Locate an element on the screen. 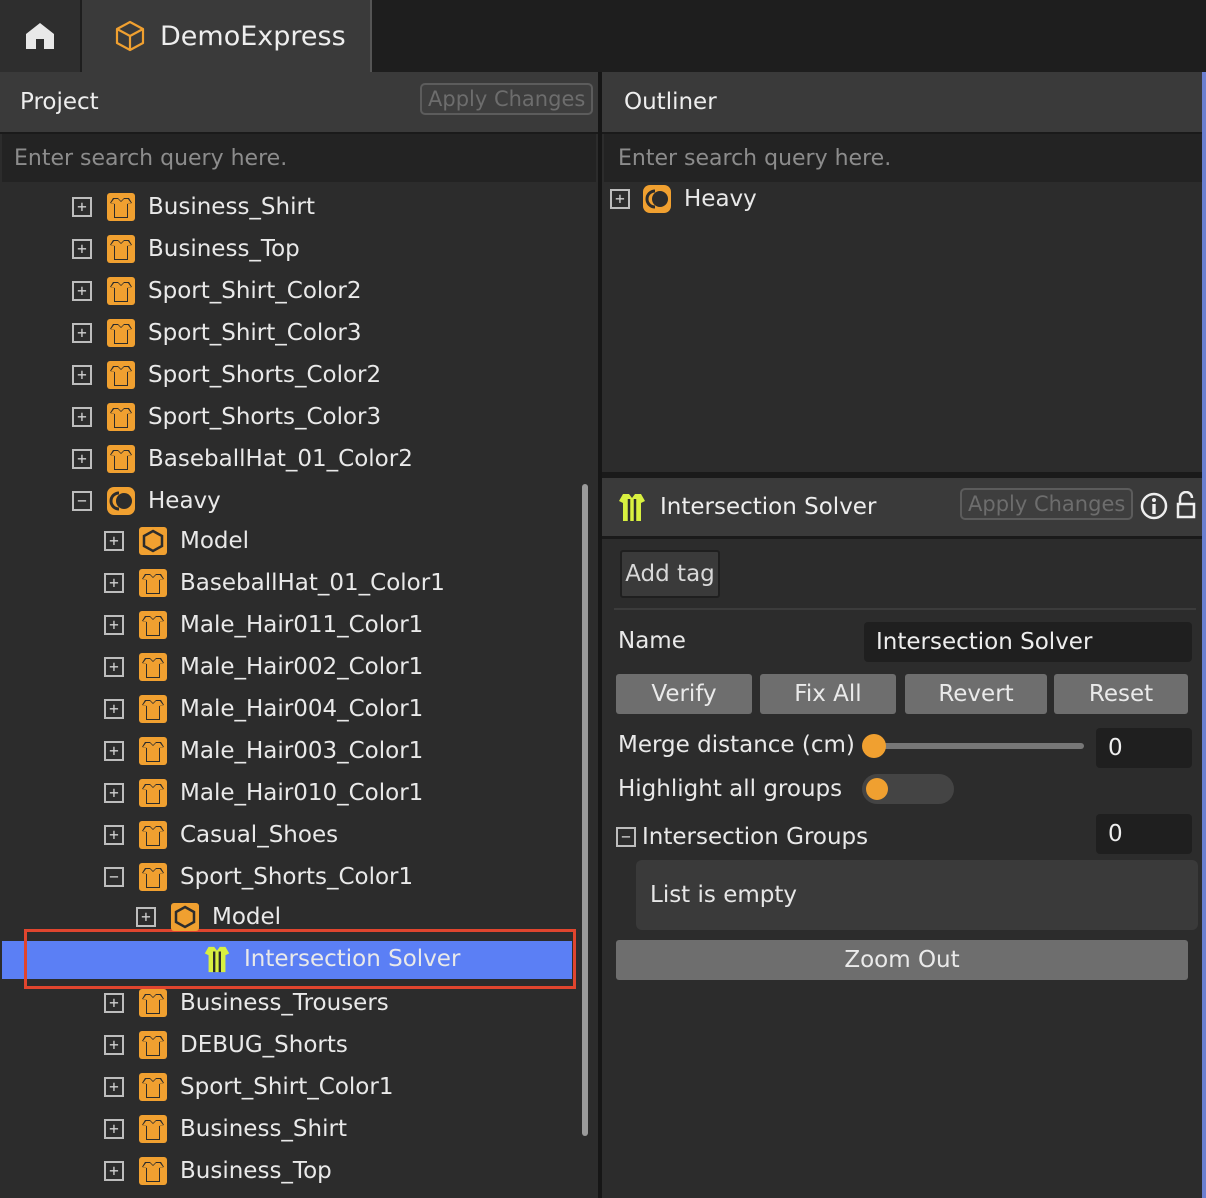 The height and width of the screenshot is (1198, 1206). tree-item-label: Sport_Shorts_Color3 is located at coordinates (265, 417).